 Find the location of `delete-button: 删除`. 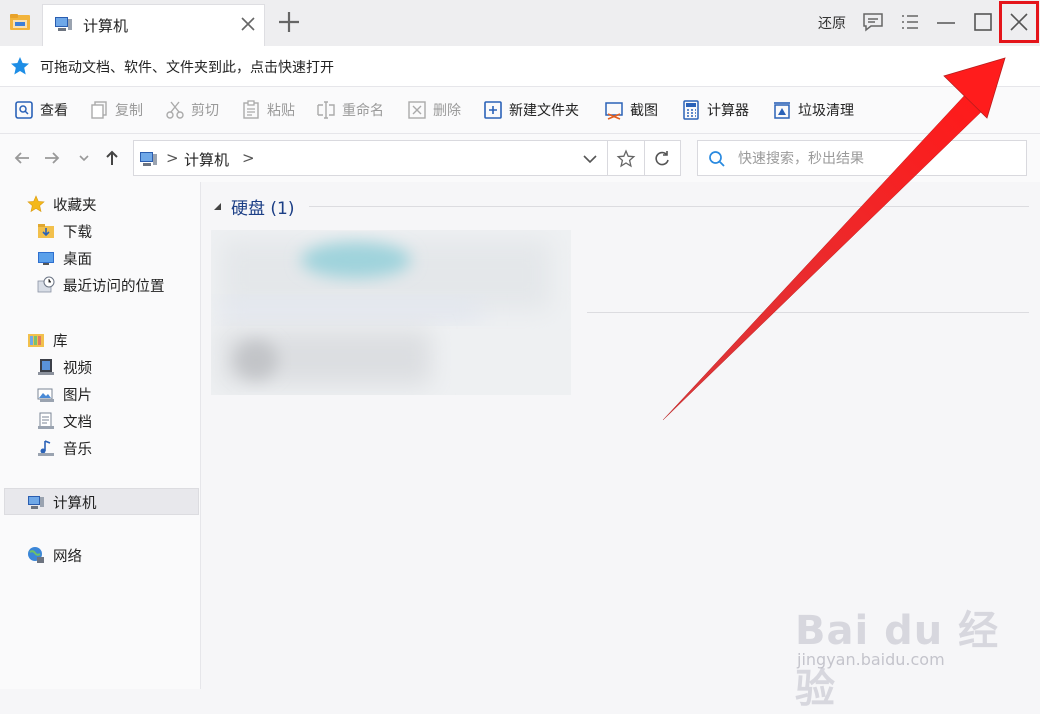

delete-button: 删除 is located at coordinates (434, 110).